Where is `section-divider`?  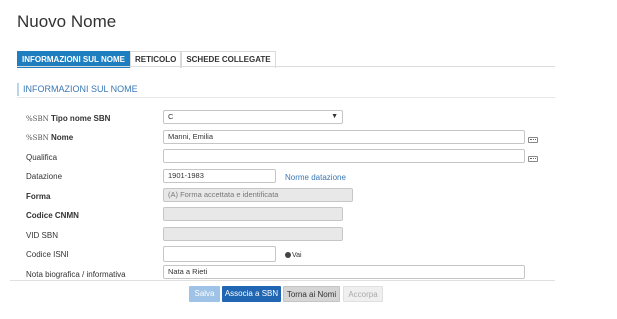 section-divider is located at coordinates (286, 97).